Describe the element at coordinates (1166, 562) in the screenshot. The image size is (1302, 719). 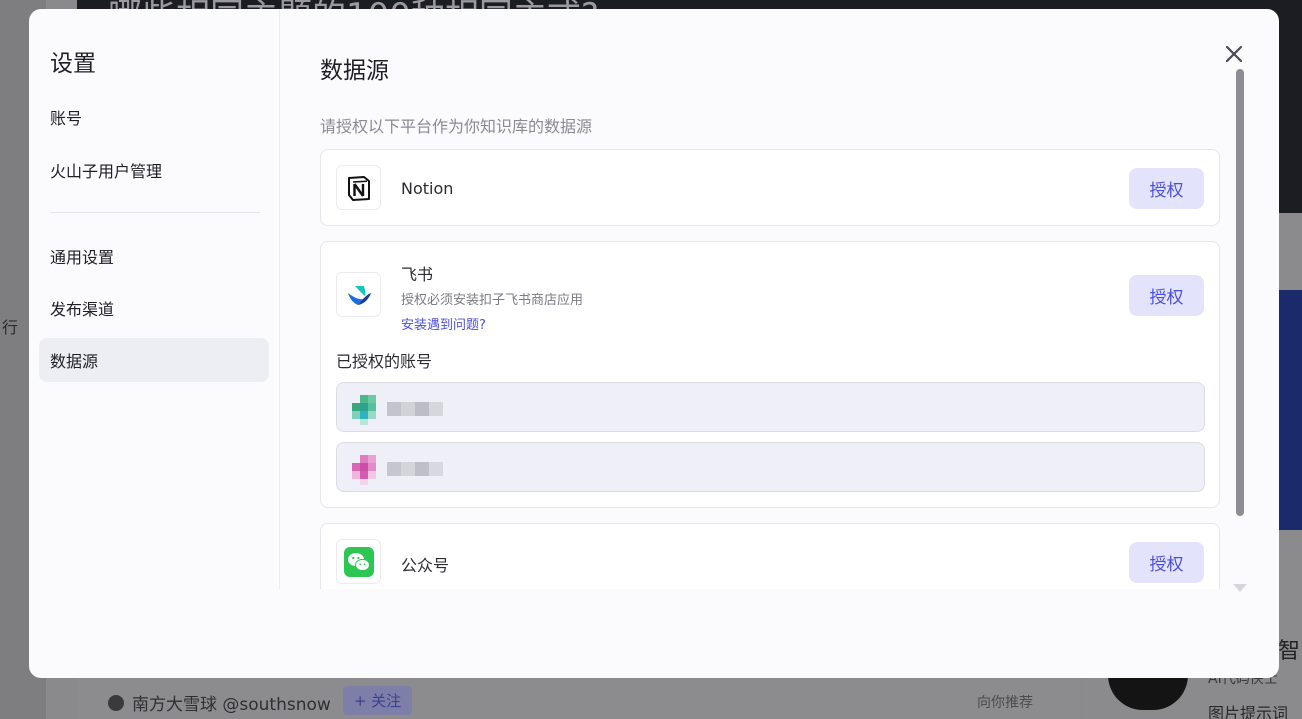
I see `authorize-wechat-official-account-button: 授权` at that location.